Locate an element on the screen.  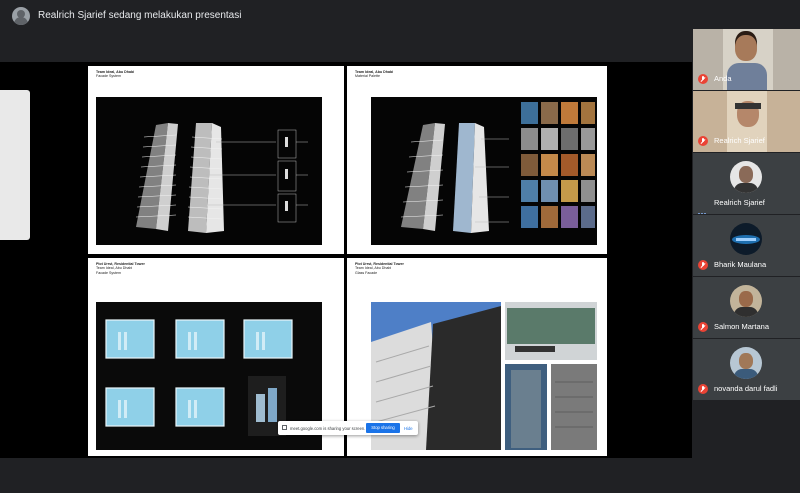
facade-diagram is located at coordinates (209, 171).